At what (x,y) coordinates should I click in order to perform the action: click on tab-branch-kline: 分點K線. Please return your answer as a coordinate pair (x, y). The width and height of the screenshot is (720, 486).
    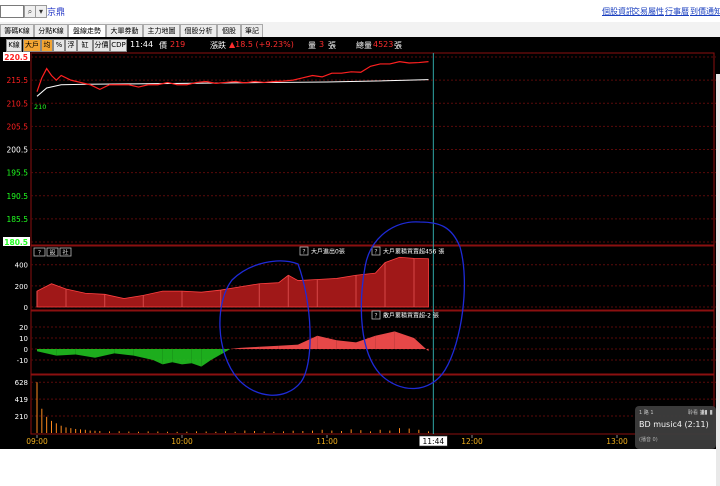
    Looking at the image, I should click on (51, 30).